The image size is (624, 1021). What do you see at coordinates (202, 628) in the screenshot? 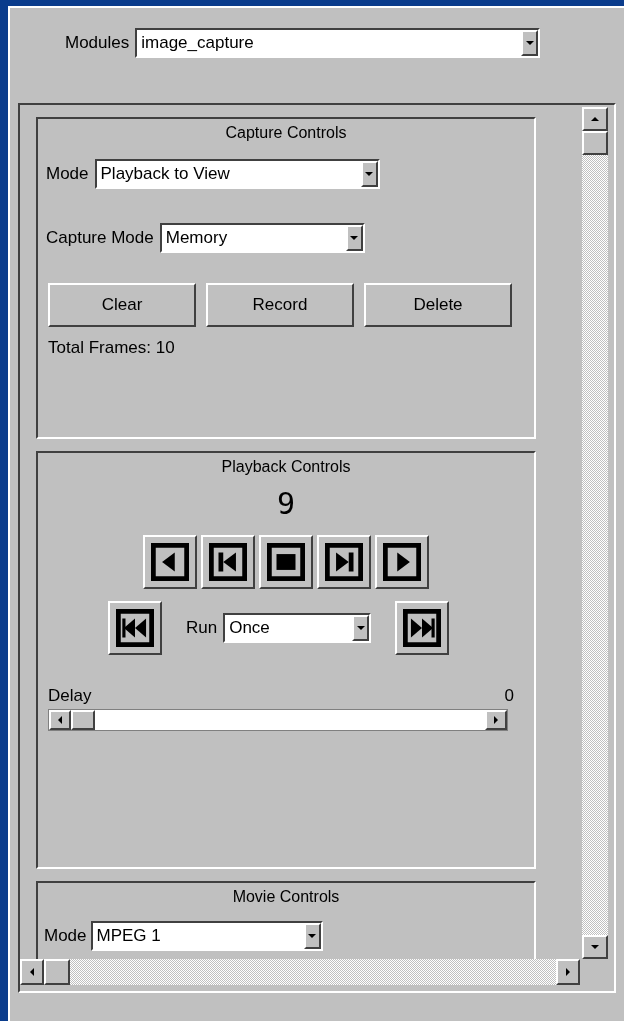
I see `field-label: Run` at bounding box center [202, 628].